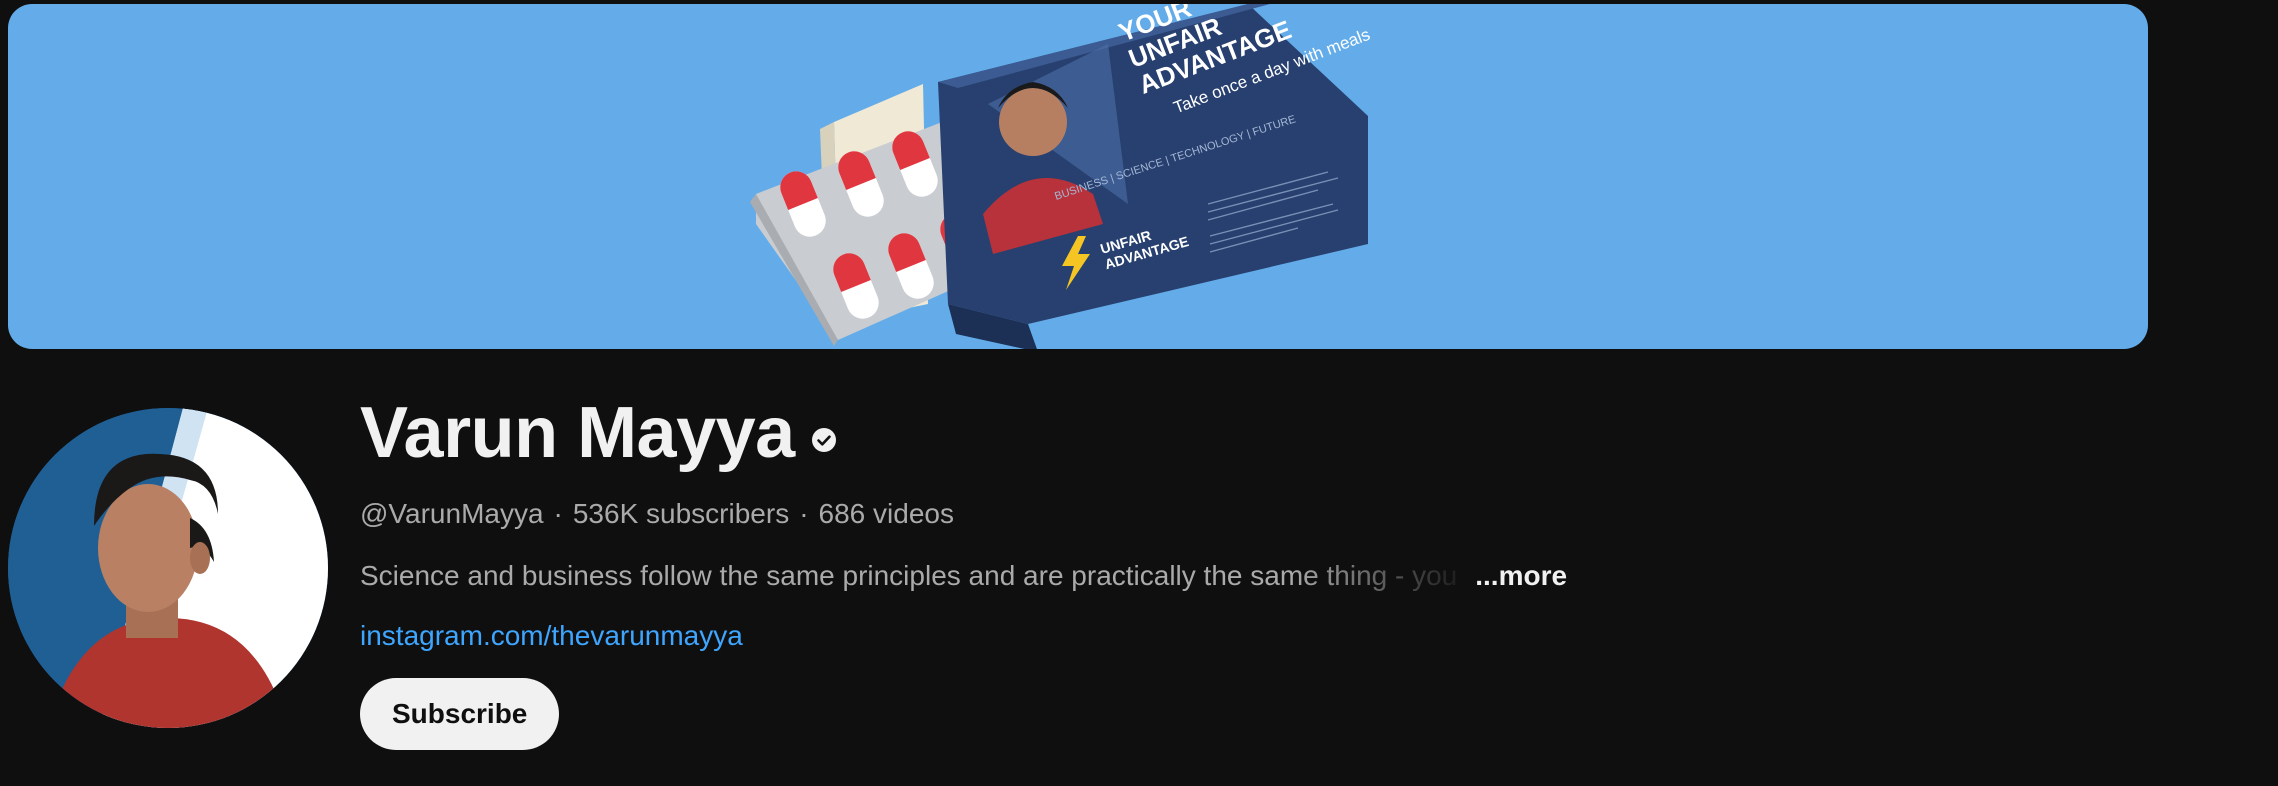  I want to click on channel-links: instagram.com/thevarunmayya, so click(1210, 636).